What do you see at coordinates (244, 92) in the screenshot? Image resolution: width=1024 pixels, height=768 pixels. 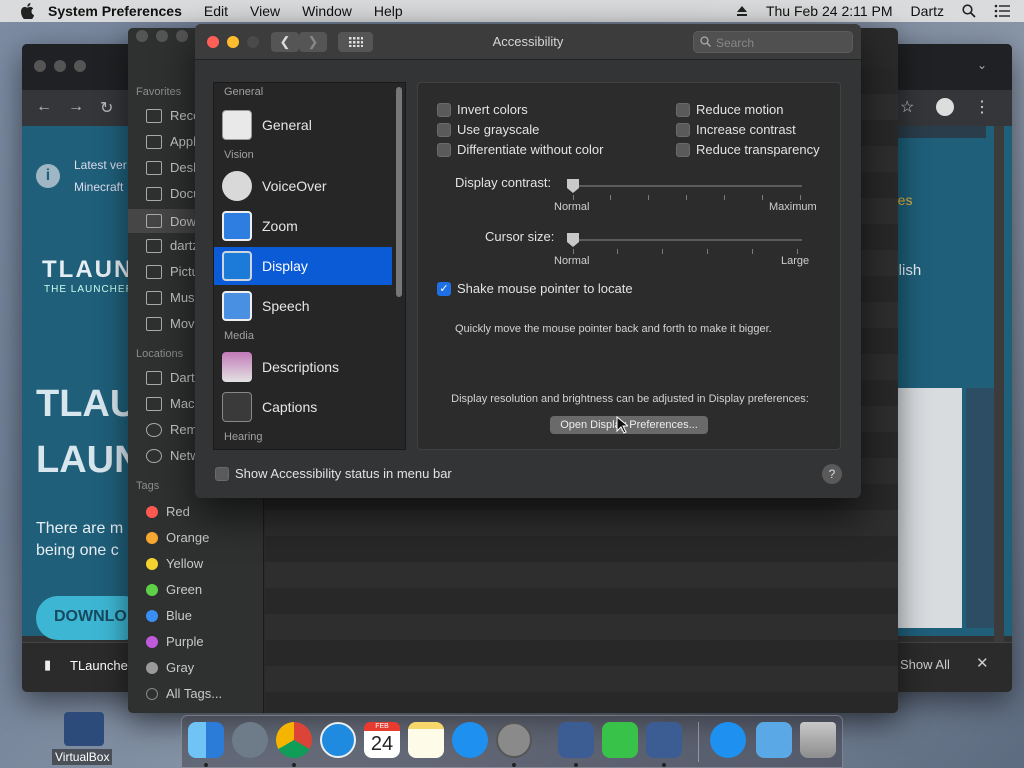 I see `category-header-general: General` at bounding box center [244, 92].